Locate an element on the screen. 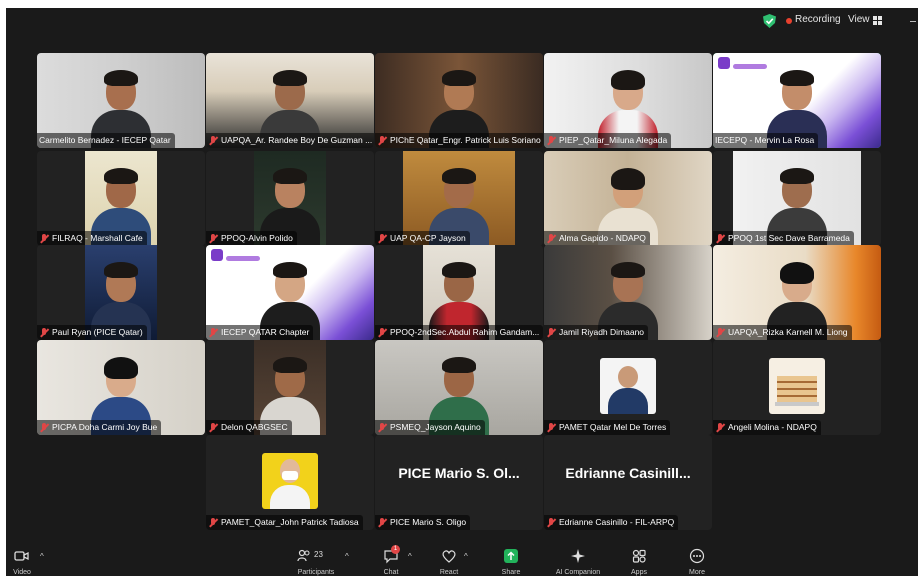 This screenshot has width=918, height=576. participant-name-tag: PAMET_Qatar_John Patrick Tadiosa is located at coordinates (284, 522).